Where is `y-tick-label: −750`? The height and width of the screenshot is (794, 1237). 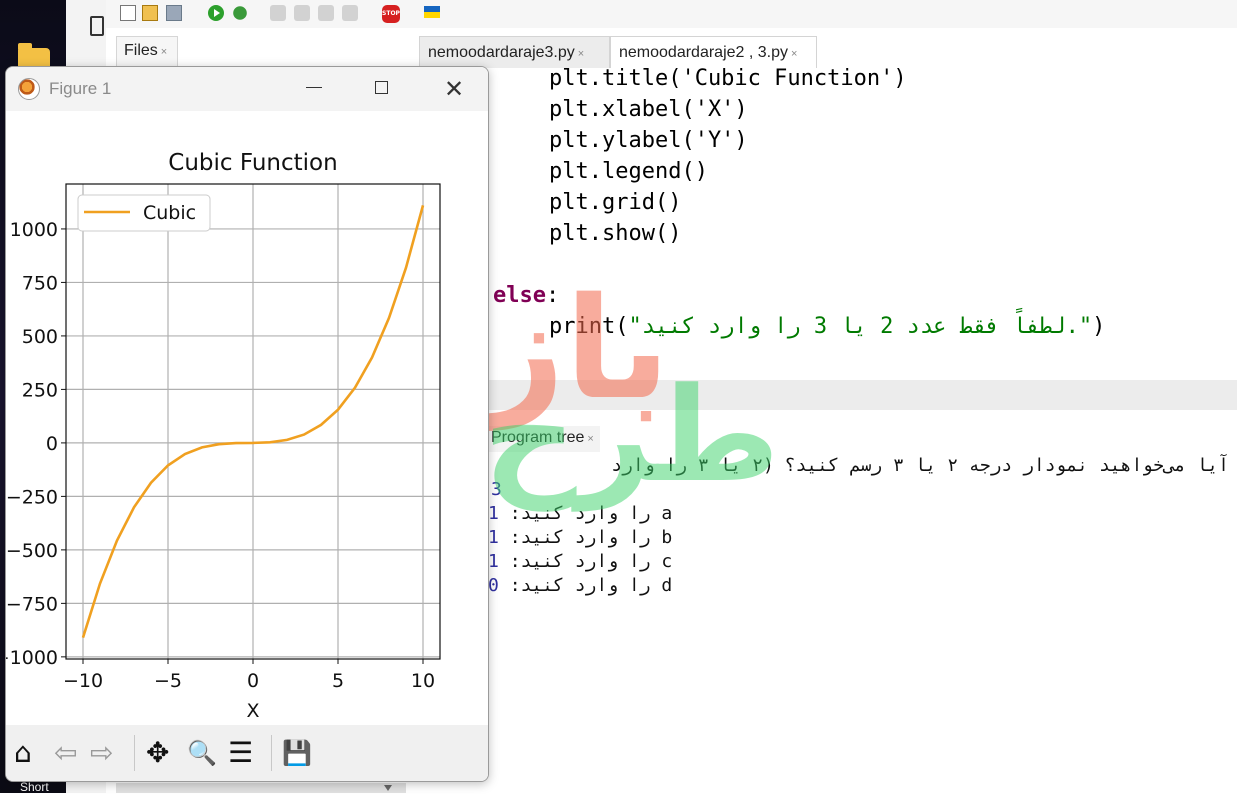 y-tick-label: −750 is located at coordinates (32, 604).